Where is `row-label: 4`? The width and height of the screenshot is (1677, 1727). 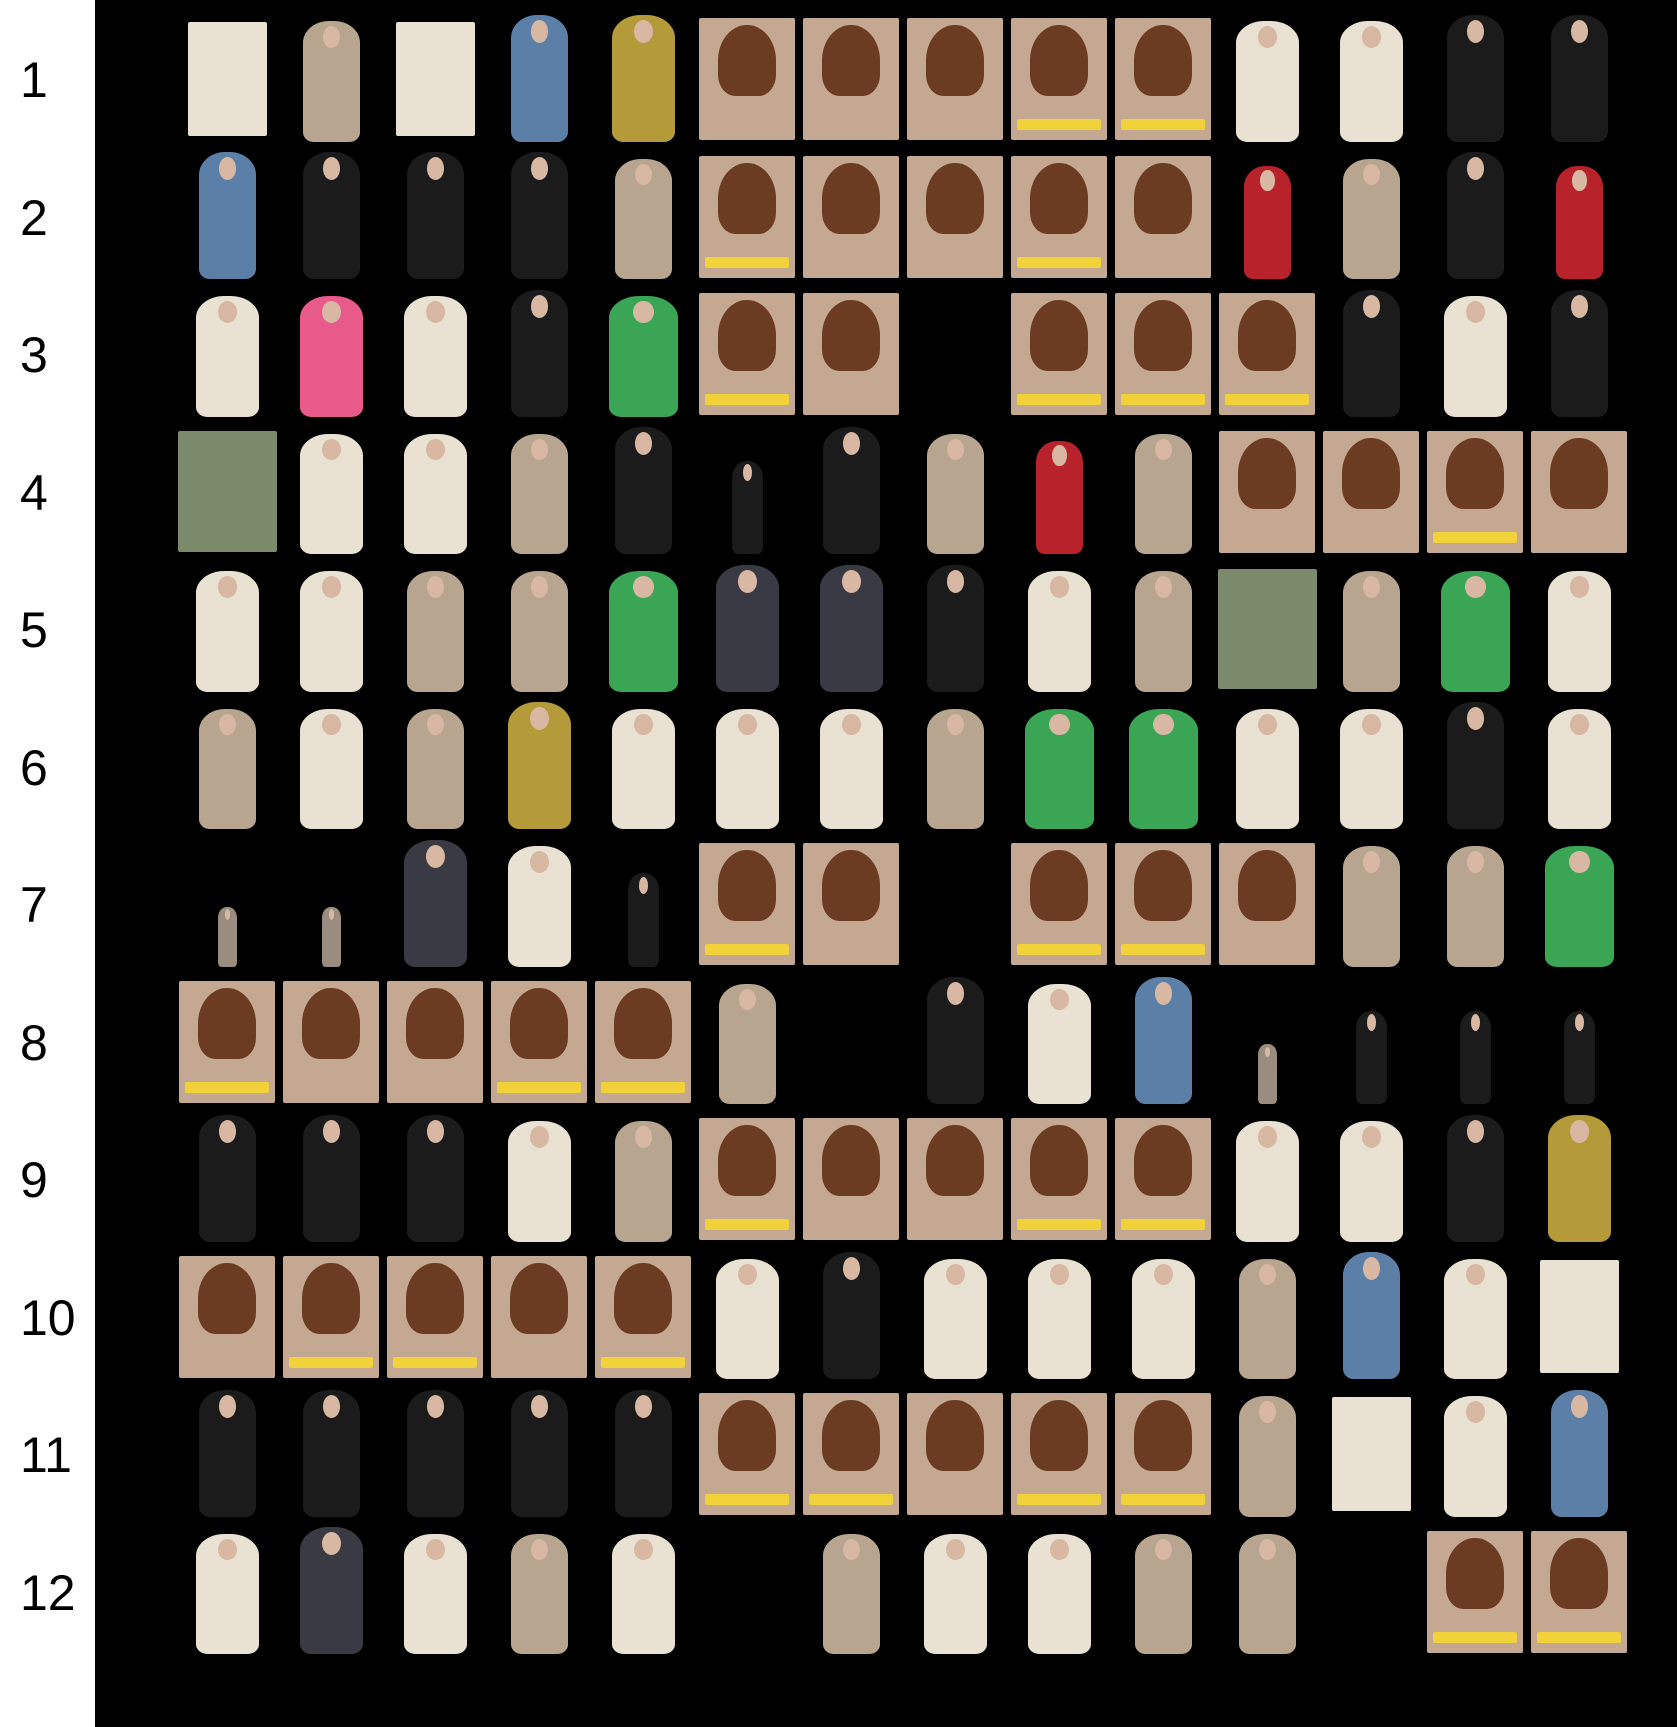 row-label: 4 is located at coordinates (34, 492).